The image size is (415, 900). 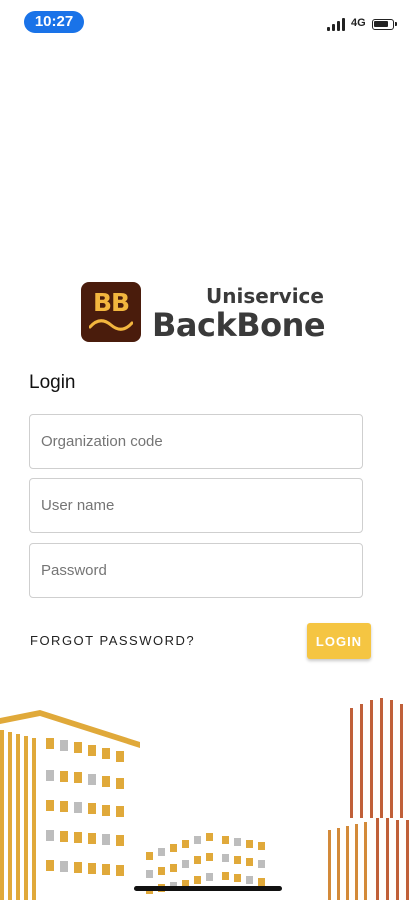 What do you see at coordinates (368, 799) in the screenshot?
I see `right-building` at bounding box center [368, 799].